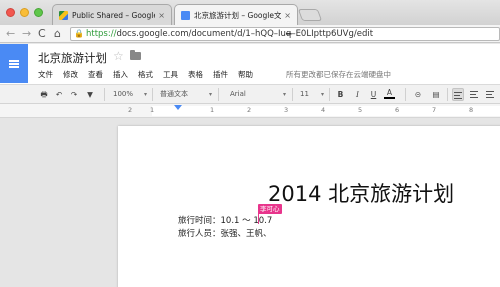 This screenshot has width=500, height=287. Describe the element at coordinates (101, 34) in the screenshot. I see `url-scheme: https://` at that location.